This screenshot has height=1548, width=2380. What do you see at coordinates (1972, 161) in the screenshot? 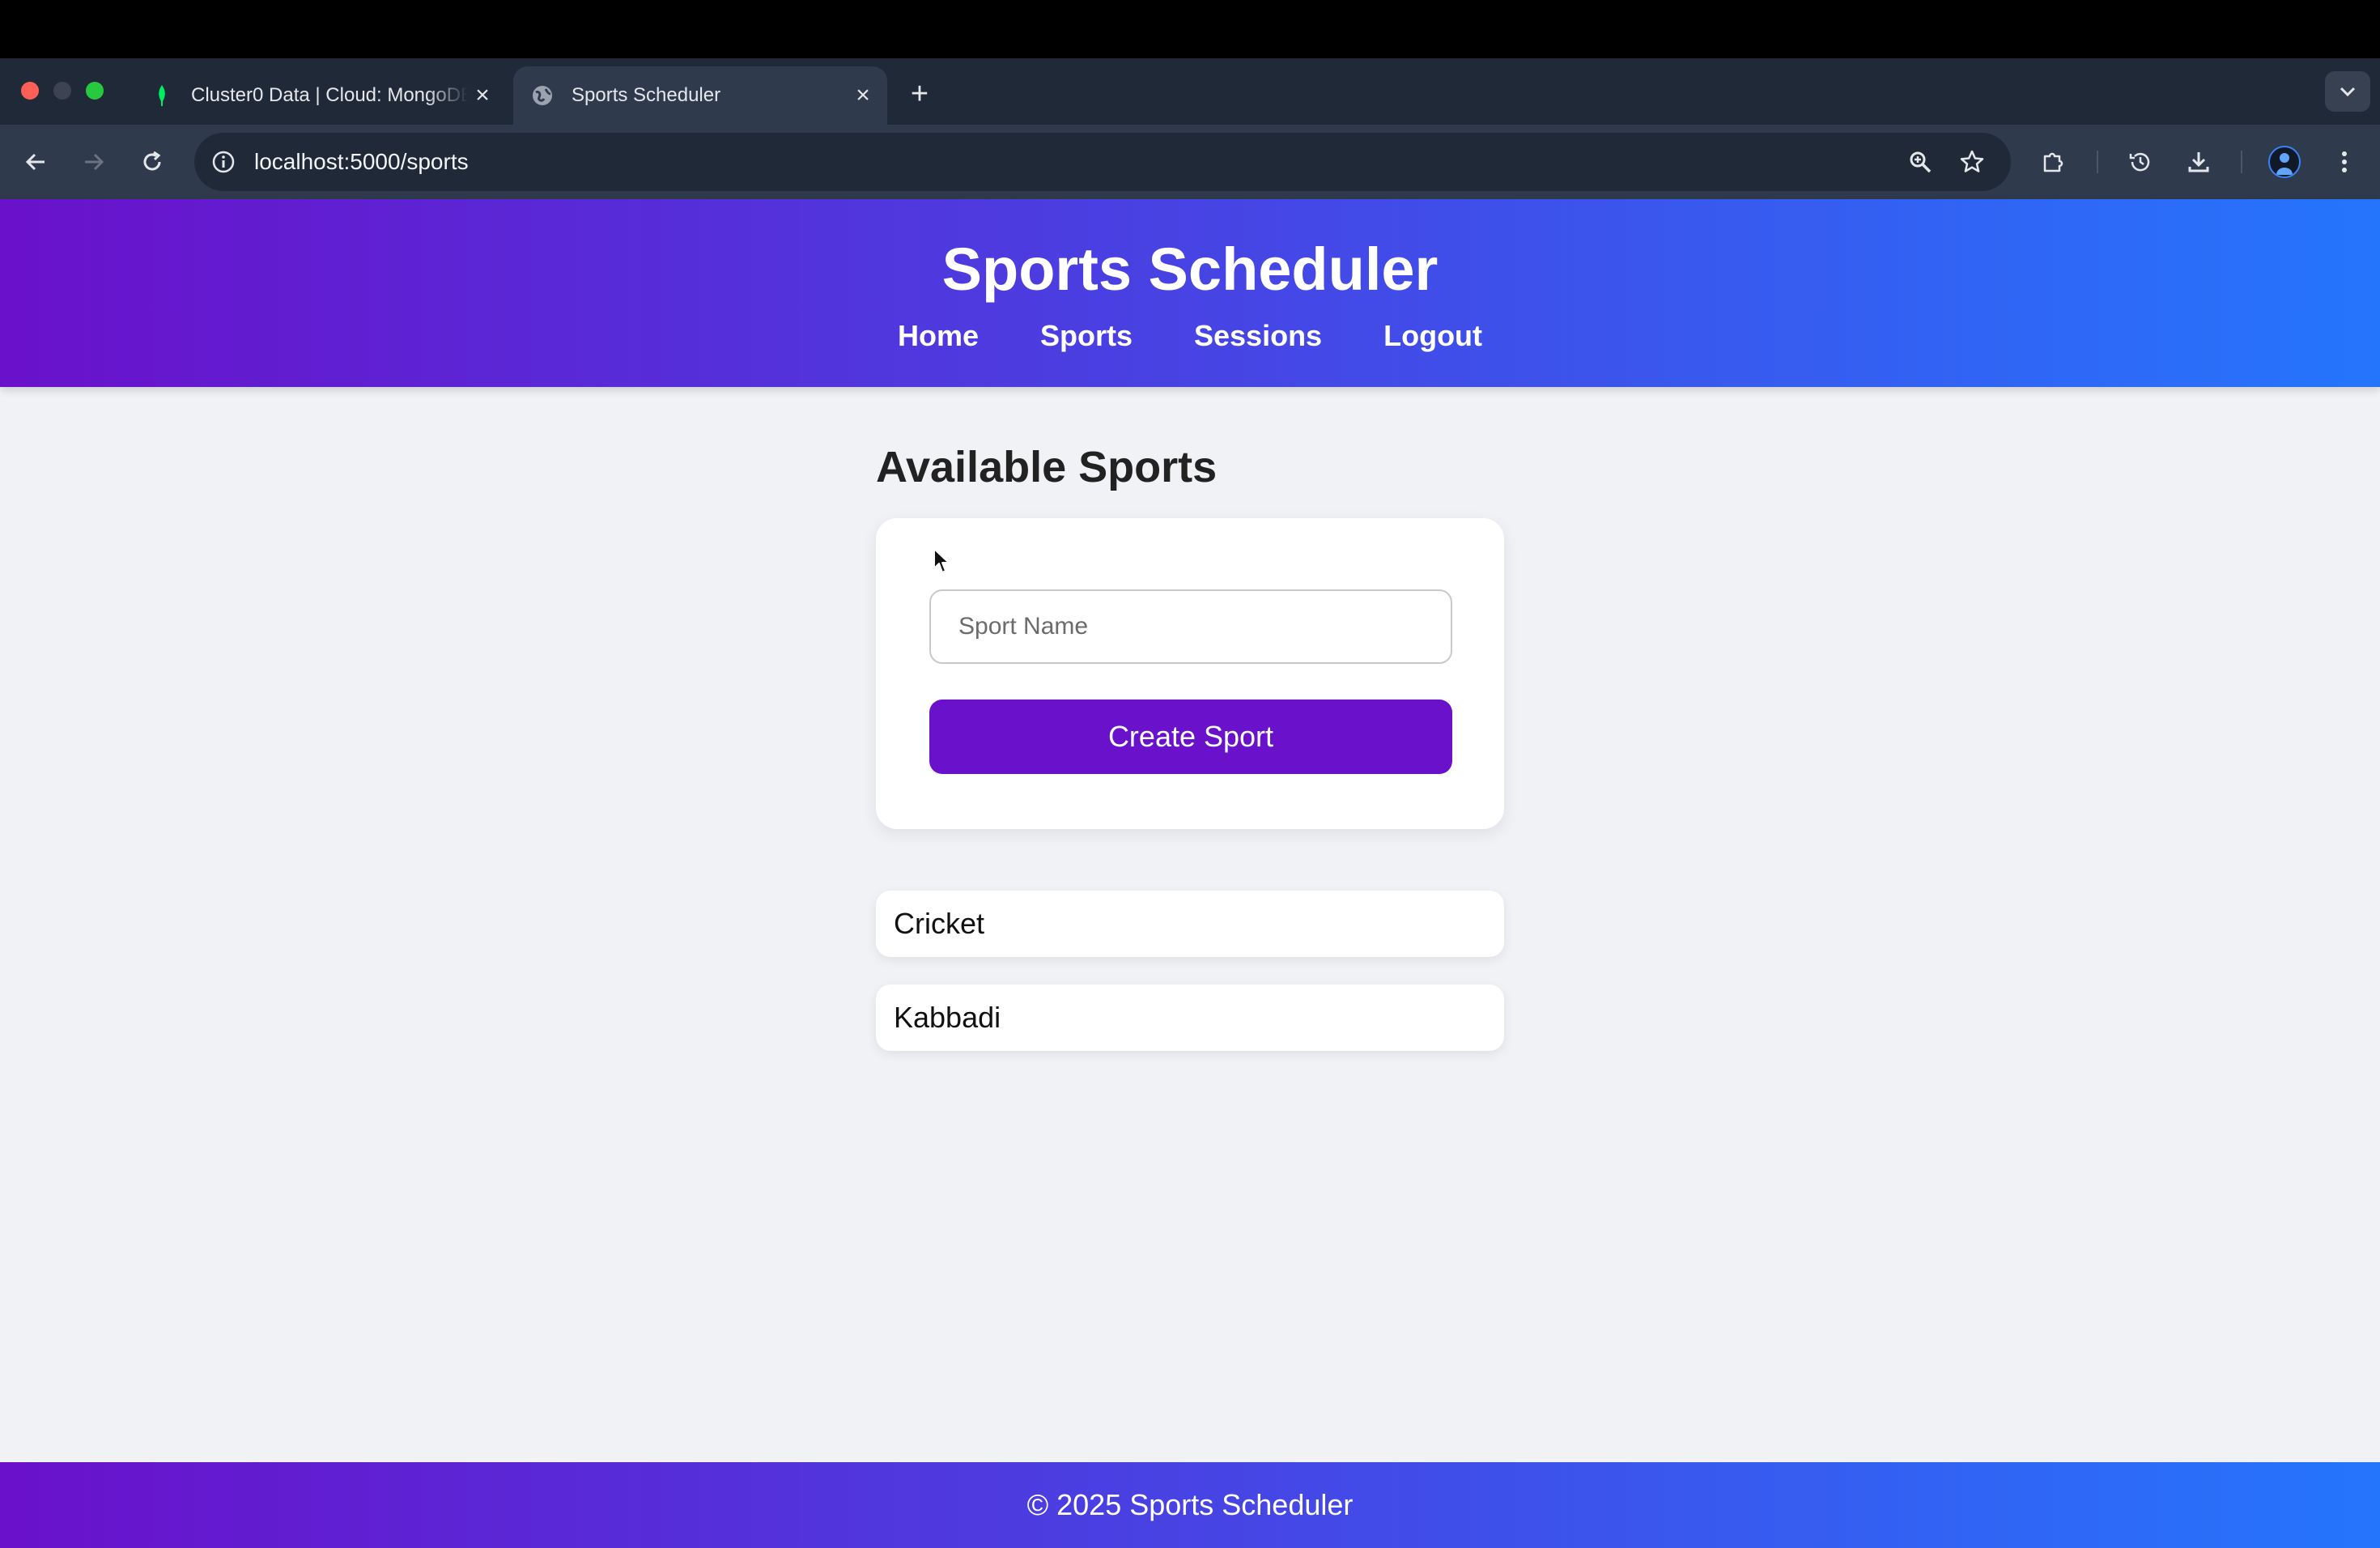
I see `bookmark-star-icon` at bounding box center [1972, 161].